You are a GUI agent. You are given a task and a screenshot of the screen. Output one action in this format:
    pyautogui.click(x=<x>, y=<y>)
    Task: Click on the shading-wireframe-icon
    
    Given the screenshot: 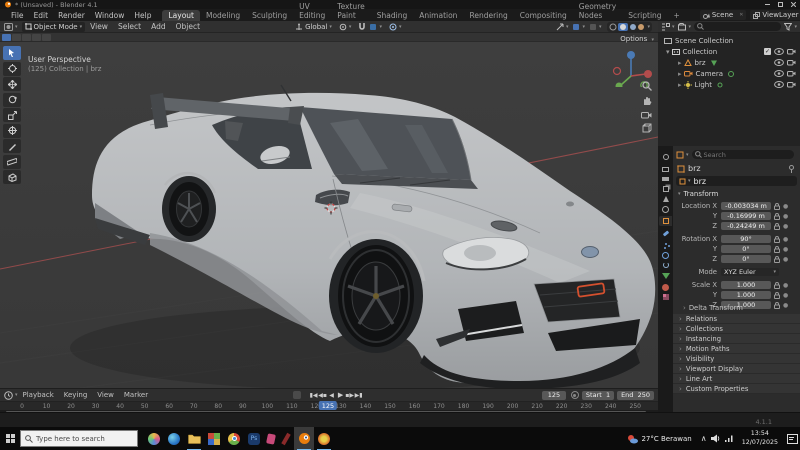 What is the action you would take?
    pyautogui.click(x=613, y=27)
    